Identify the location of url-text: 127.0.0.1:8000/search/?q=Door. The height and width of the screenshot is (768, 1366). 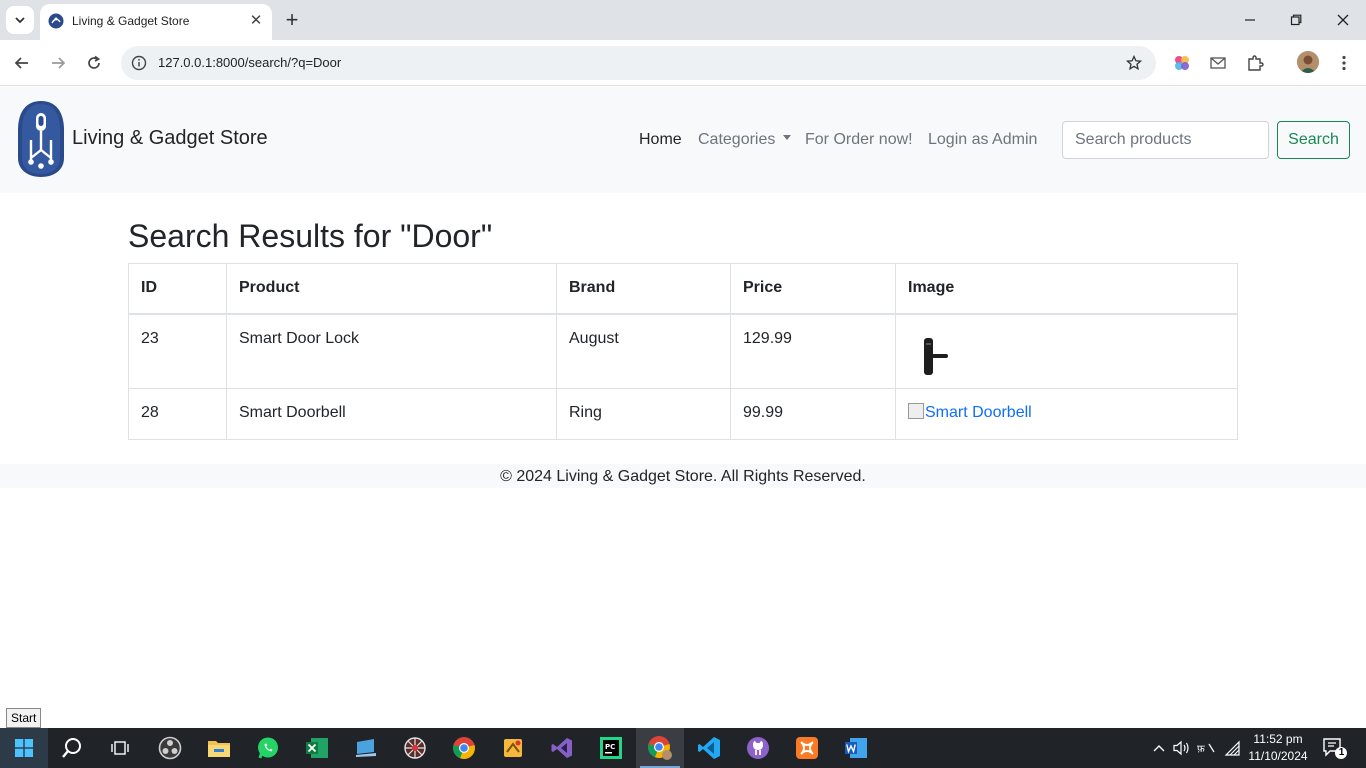
(250, 62).